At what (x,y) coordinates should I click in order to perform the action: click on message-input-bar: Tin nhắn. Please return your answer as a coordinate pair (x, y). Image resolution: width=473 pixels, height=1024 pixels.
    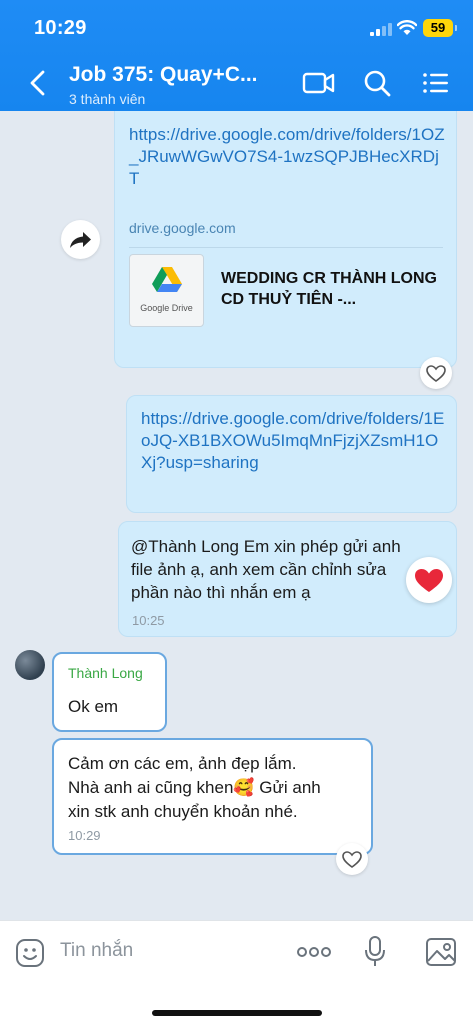
    Looking at the image, I should click on (236, 972).